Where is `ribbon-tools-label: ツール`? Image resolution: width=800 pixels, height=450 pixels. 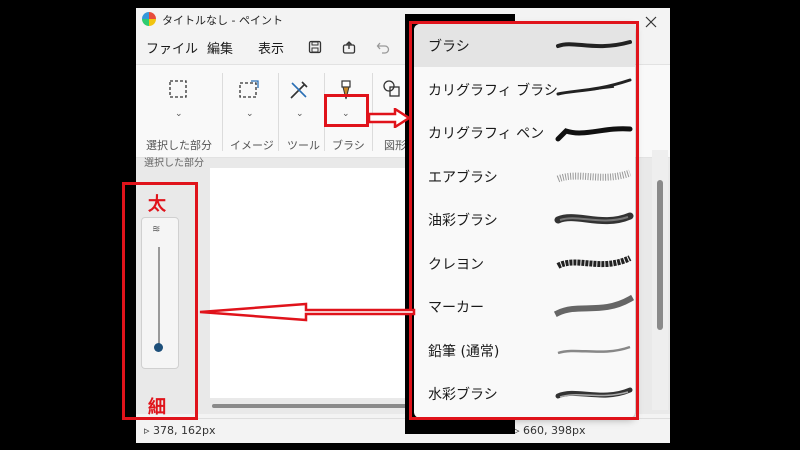
ribbon-tools-label: ツール is located at coordinates (303, 145).